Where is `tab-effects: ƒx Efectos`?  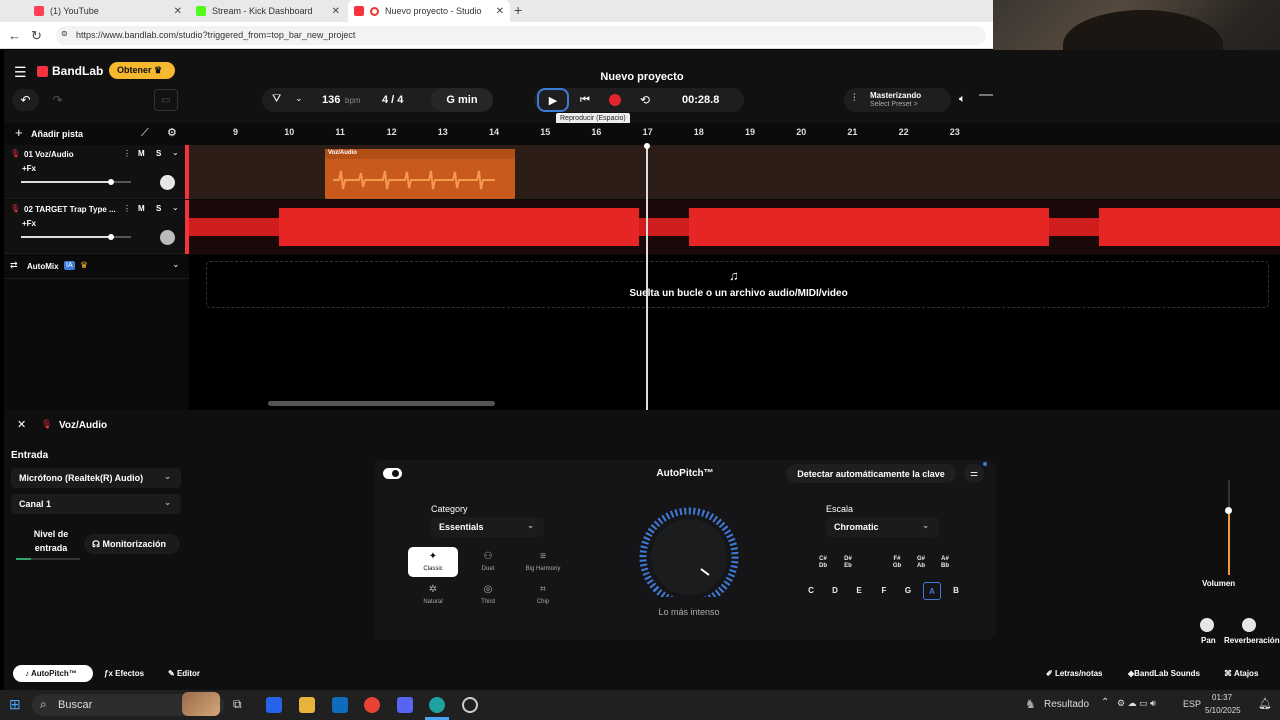
tab-effects: ƒx Efectos is located at coordinates (124, 673).